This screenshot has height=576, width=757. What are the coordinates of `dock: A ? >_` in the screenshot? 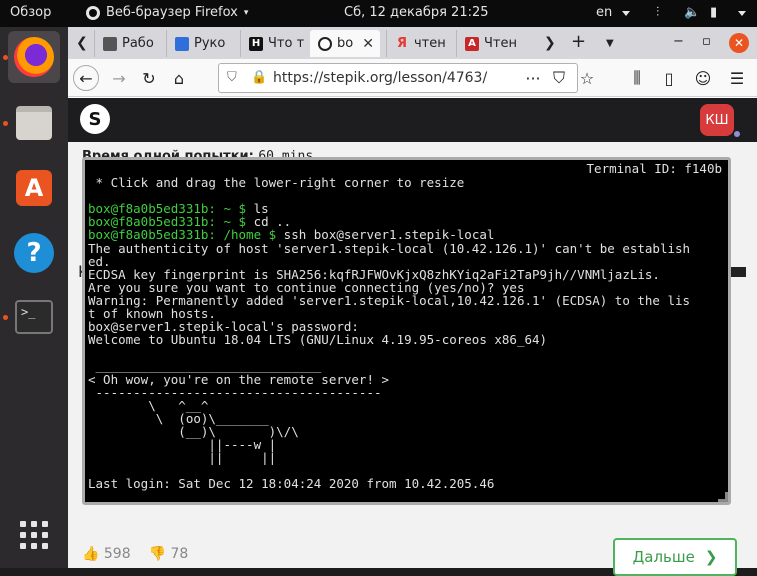 It's located at (34, 297).